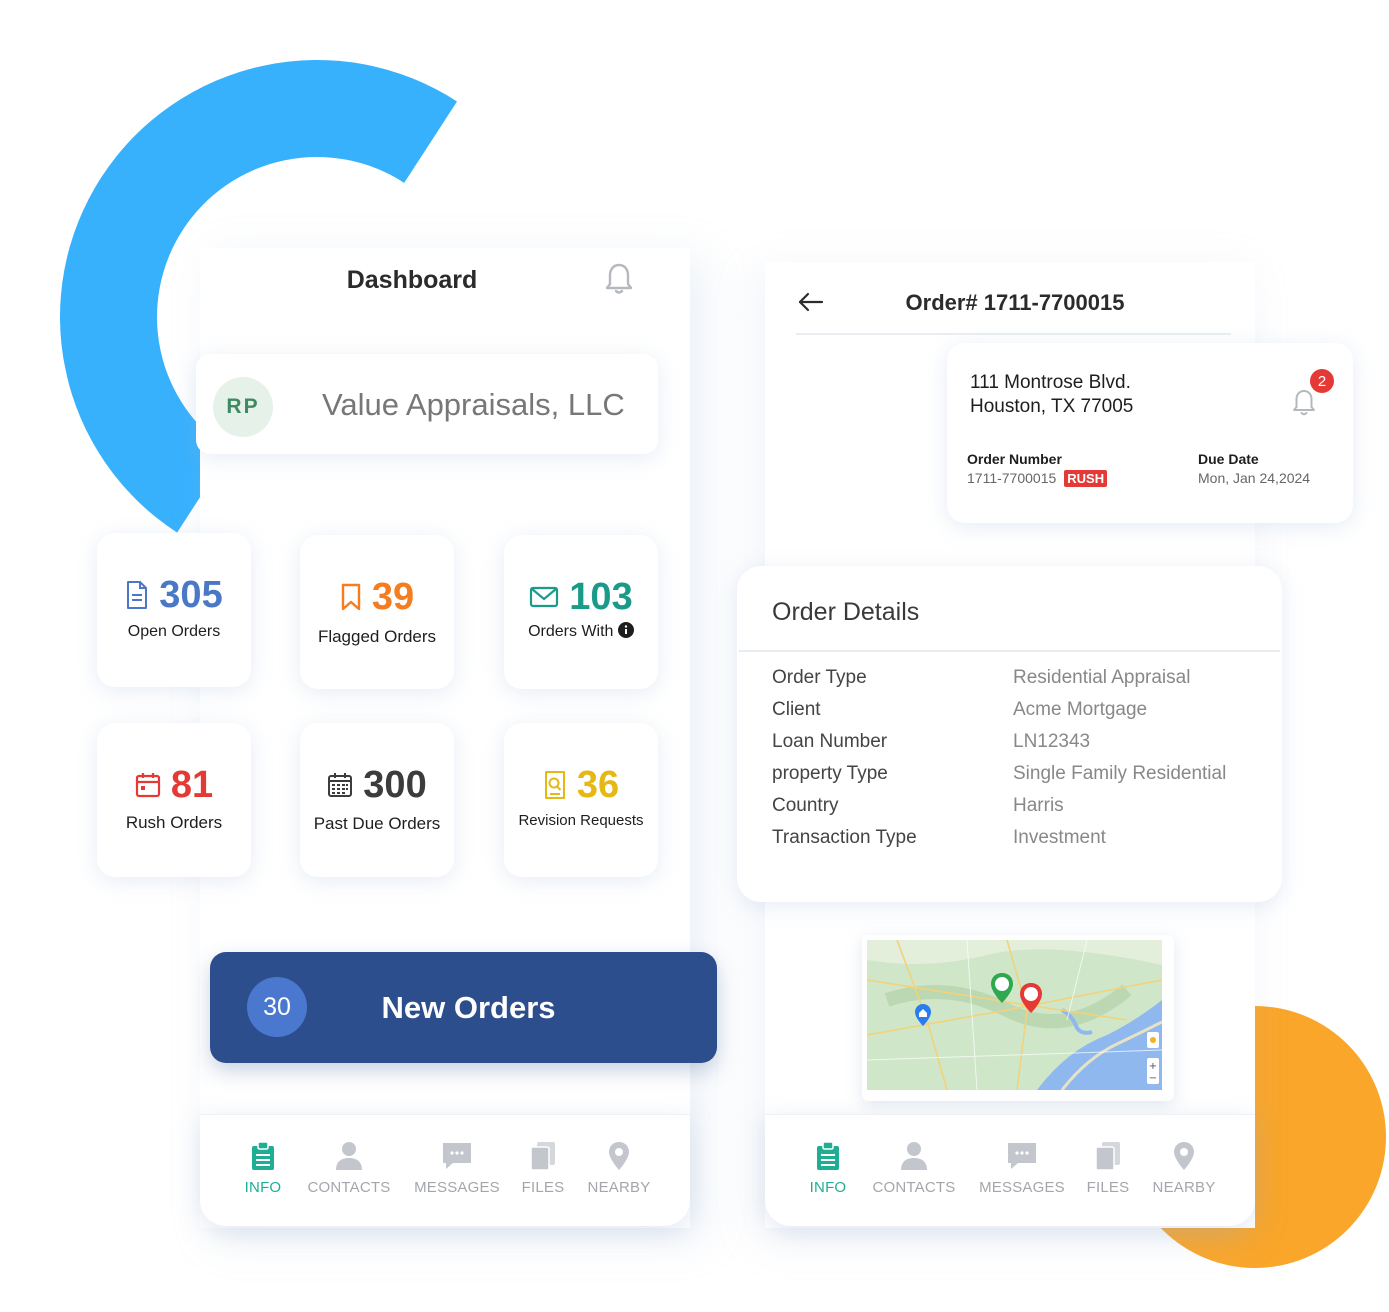  I want to click on address-line-1: 111 Montrose Blvd., so click(1050, 382).